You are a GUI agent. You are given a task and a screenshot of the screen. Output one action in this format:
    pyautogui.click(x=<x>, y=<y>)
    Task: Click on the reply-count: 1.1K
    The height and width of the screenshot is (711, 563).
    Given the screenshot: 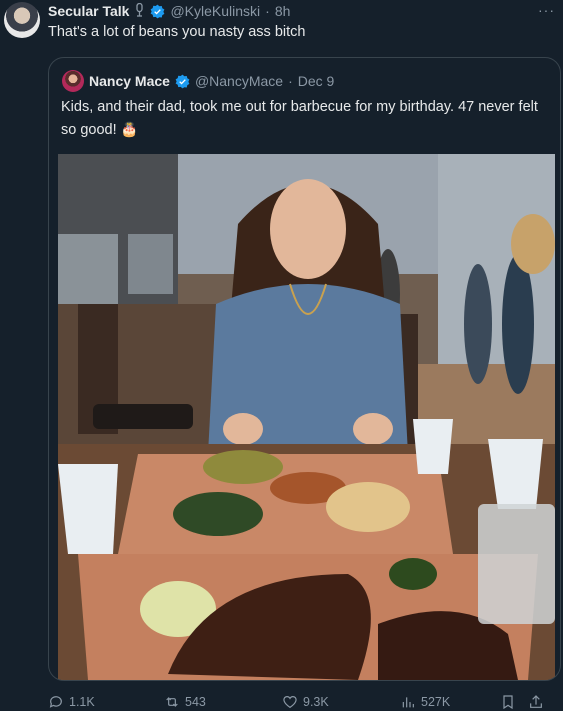 What is the action you would take?
    pyautogui.click(x=82, y=702)
    